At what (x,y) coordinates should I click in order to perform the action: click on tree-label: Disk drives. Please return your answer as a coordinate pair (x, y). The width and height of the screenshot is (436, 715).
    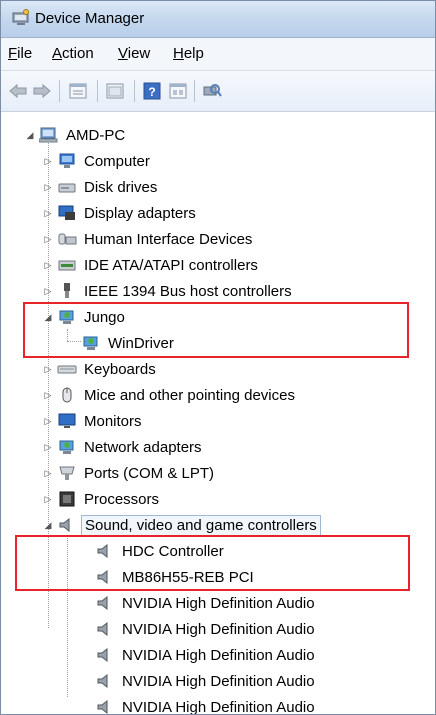
    Looking at the image, I should click on (121, 187).